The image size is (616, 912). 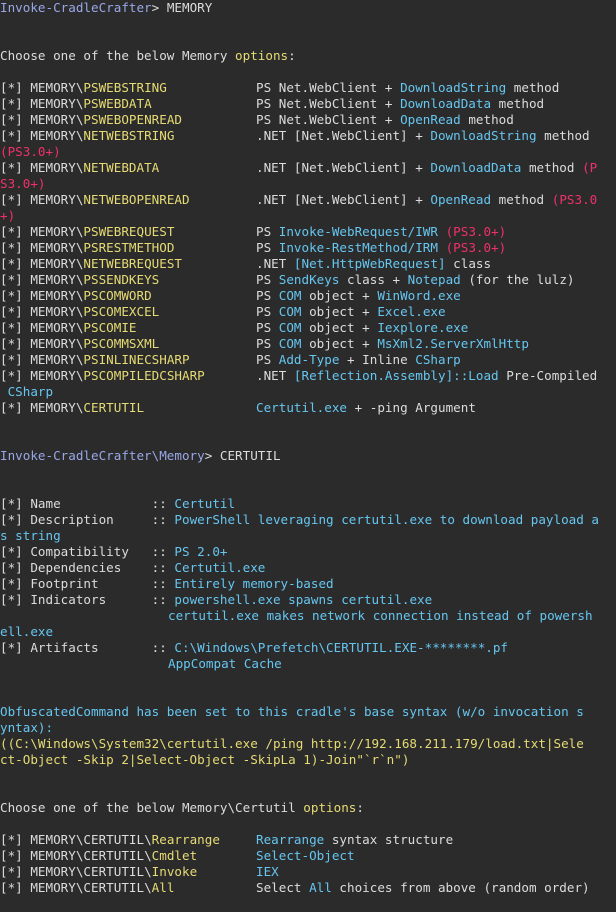 I want to click on options-keyword: options, so click(x=262, y=55).